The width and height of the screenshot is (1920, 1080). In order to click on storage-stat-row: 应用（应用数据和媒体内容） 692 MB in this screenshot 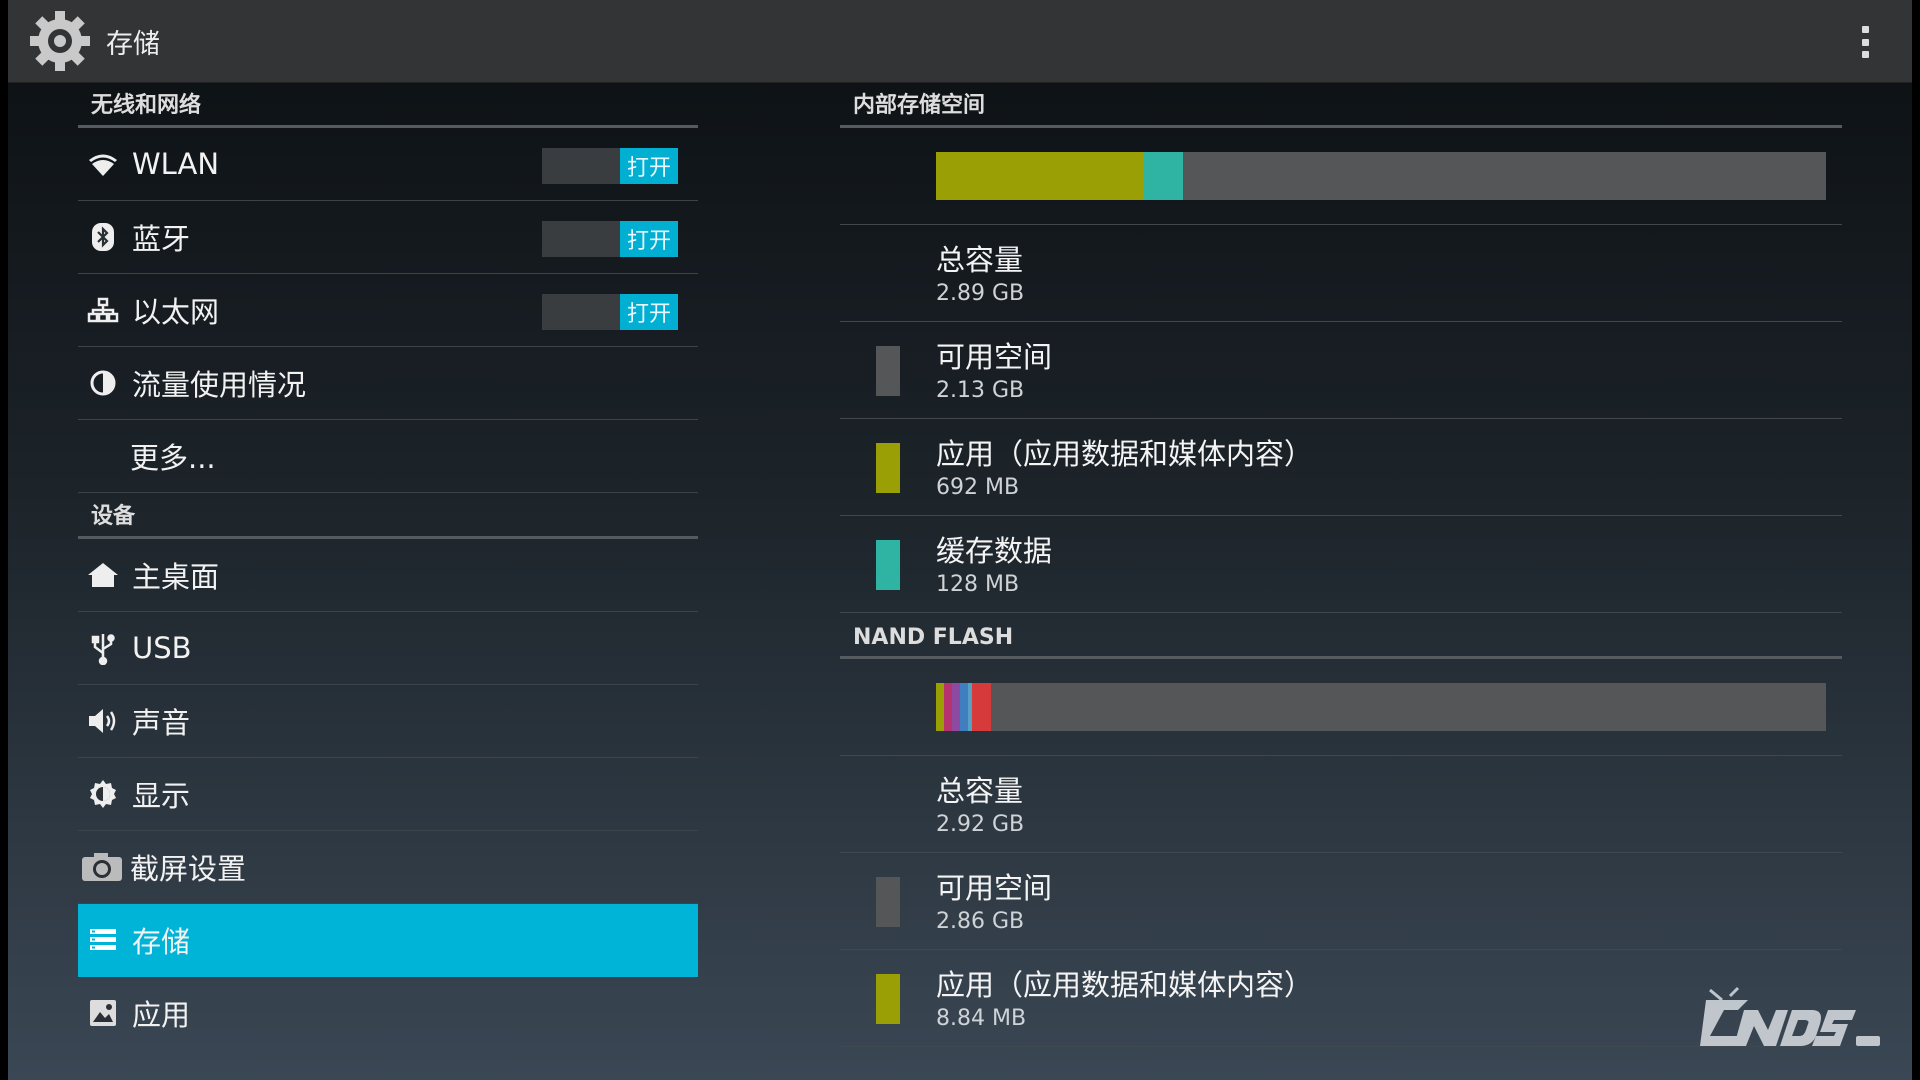, I will do `click(1341, 467)`.